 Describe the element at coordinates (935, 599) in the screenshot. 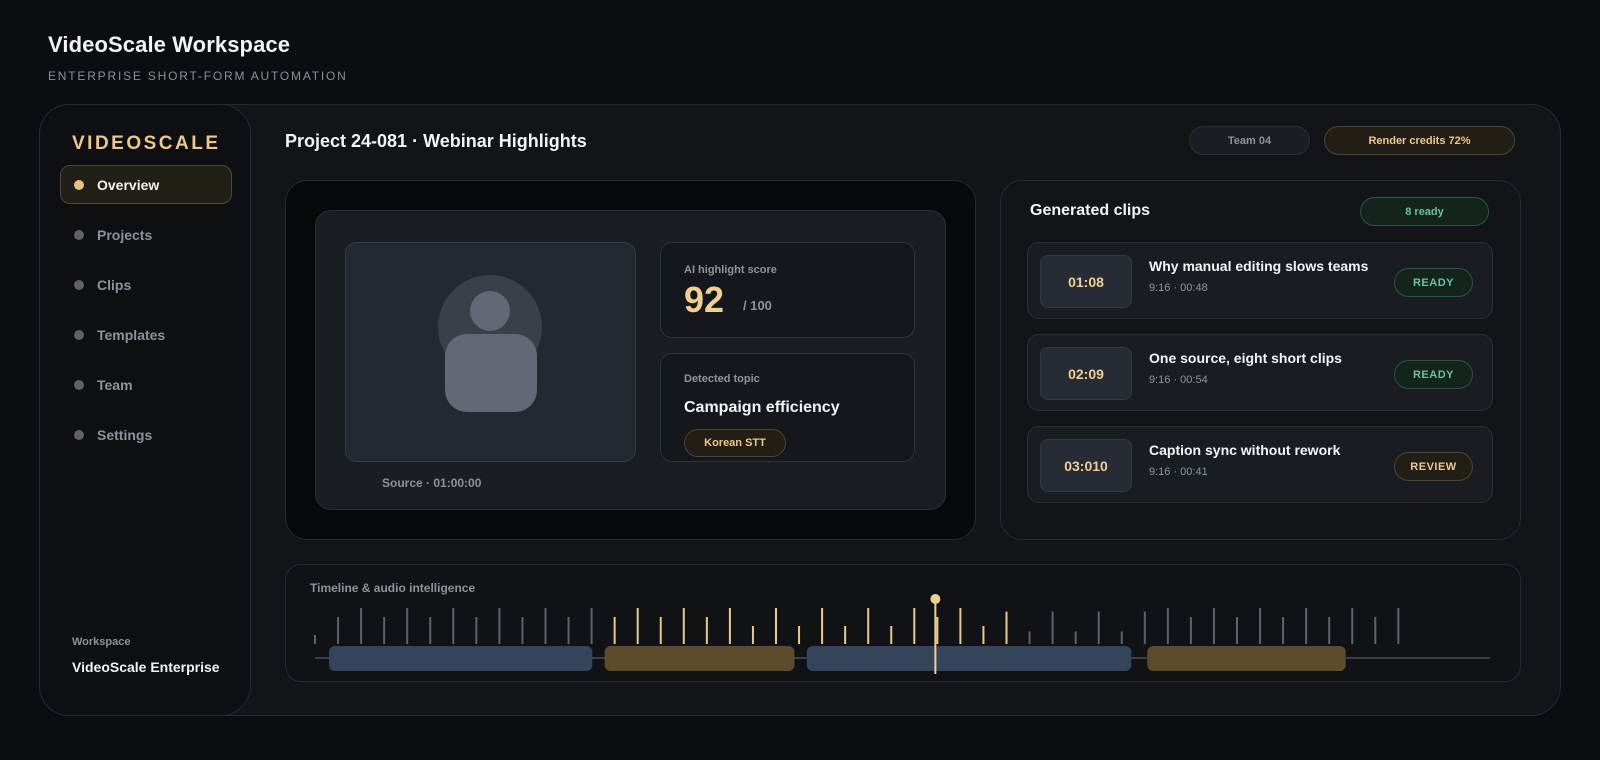

I see `playhead-handle` at that location.